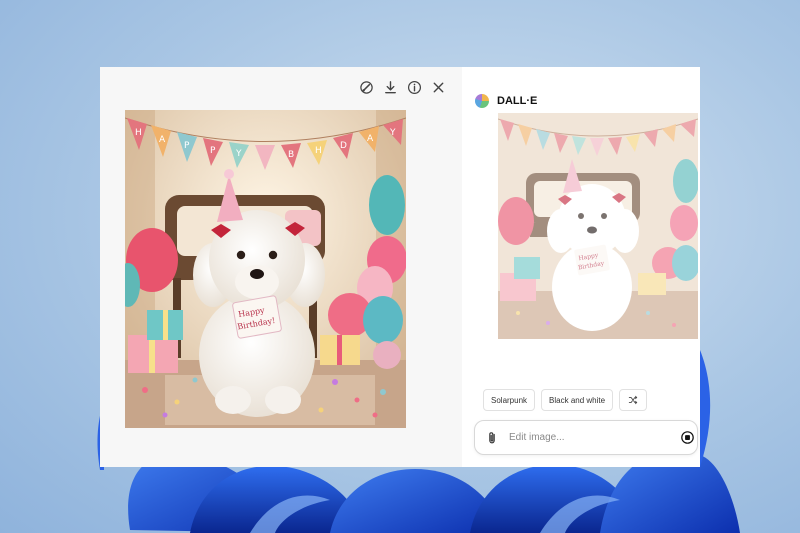 This screenshot has width=800, height=533. I want to click on style-suggestions: Solarpunk Black and white, so click(565, 400).